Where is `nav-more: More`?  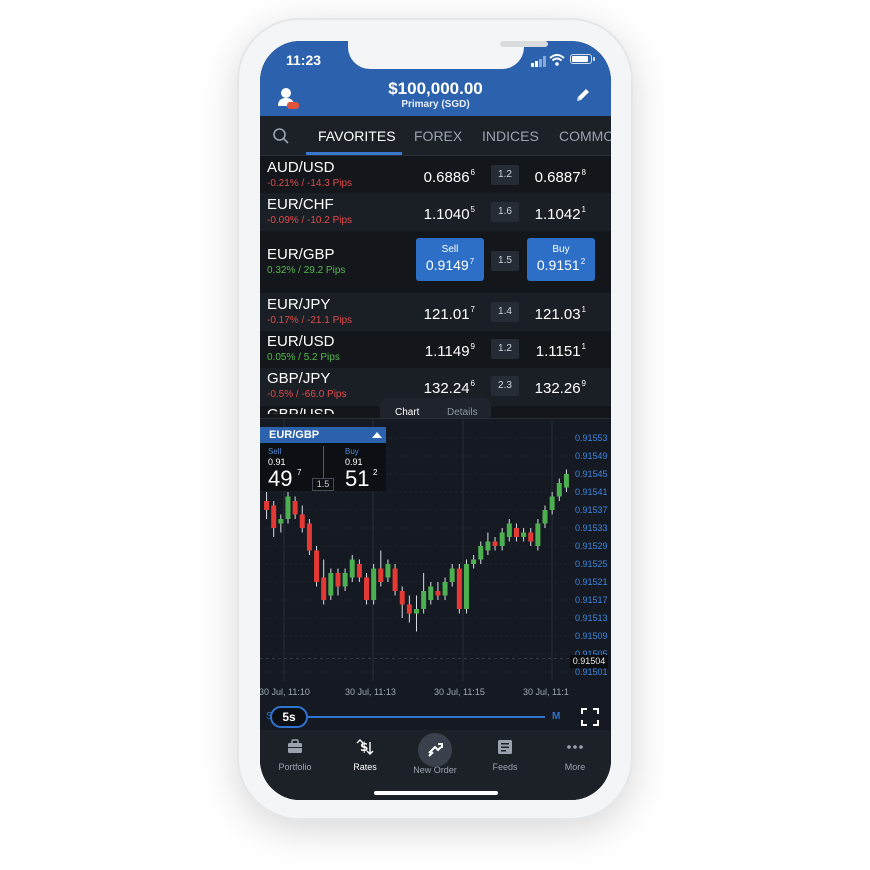
nav-more: More is located at coordinates (575, 755).